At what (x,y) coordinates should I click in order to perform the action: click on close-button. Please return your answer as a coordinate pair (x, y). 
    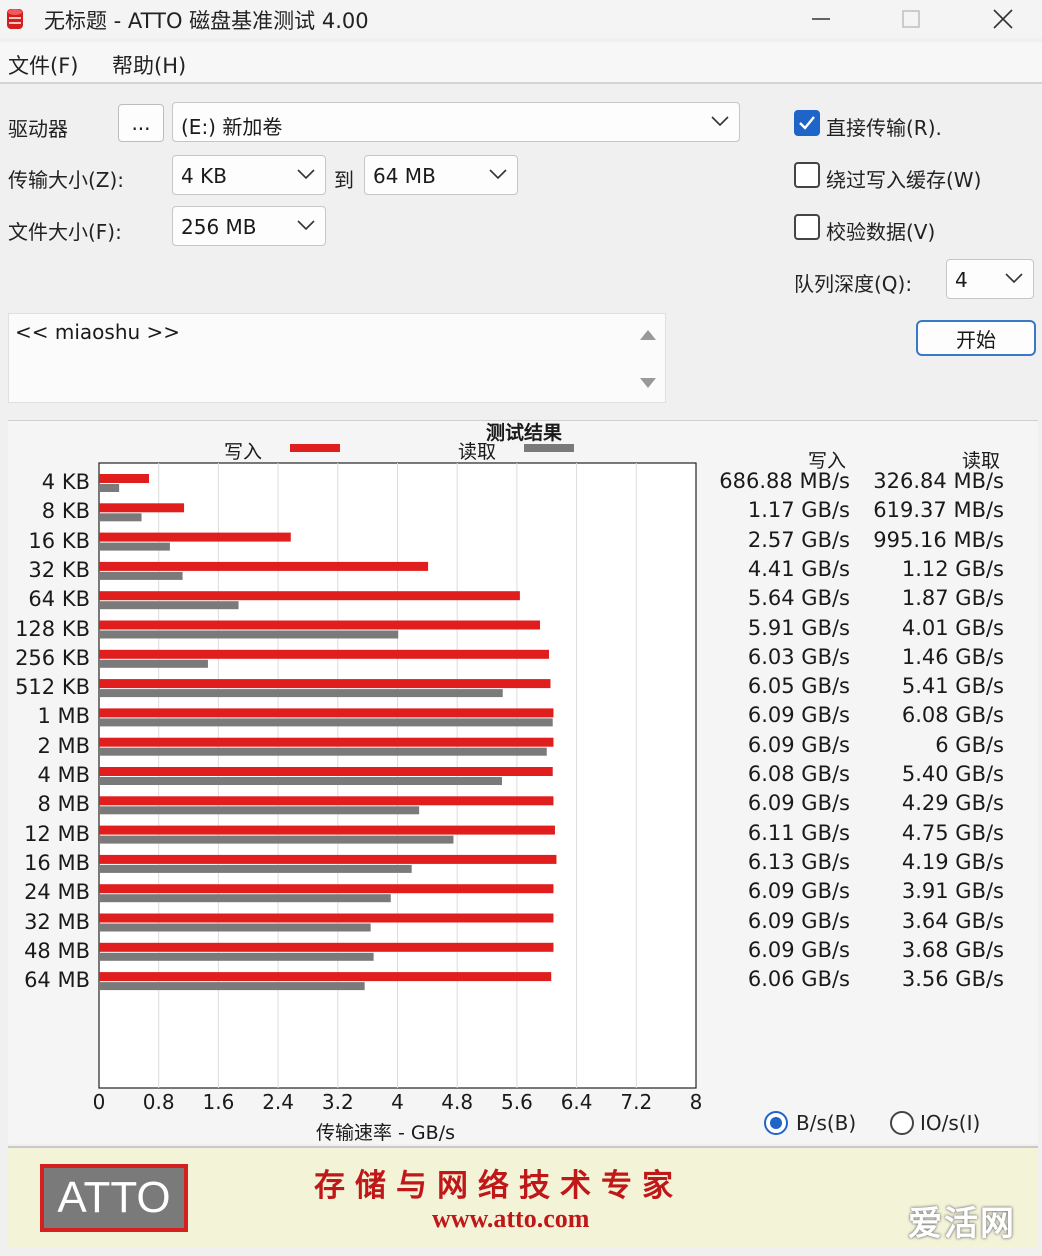
    Looking at the image, I should click on (1000, 19).